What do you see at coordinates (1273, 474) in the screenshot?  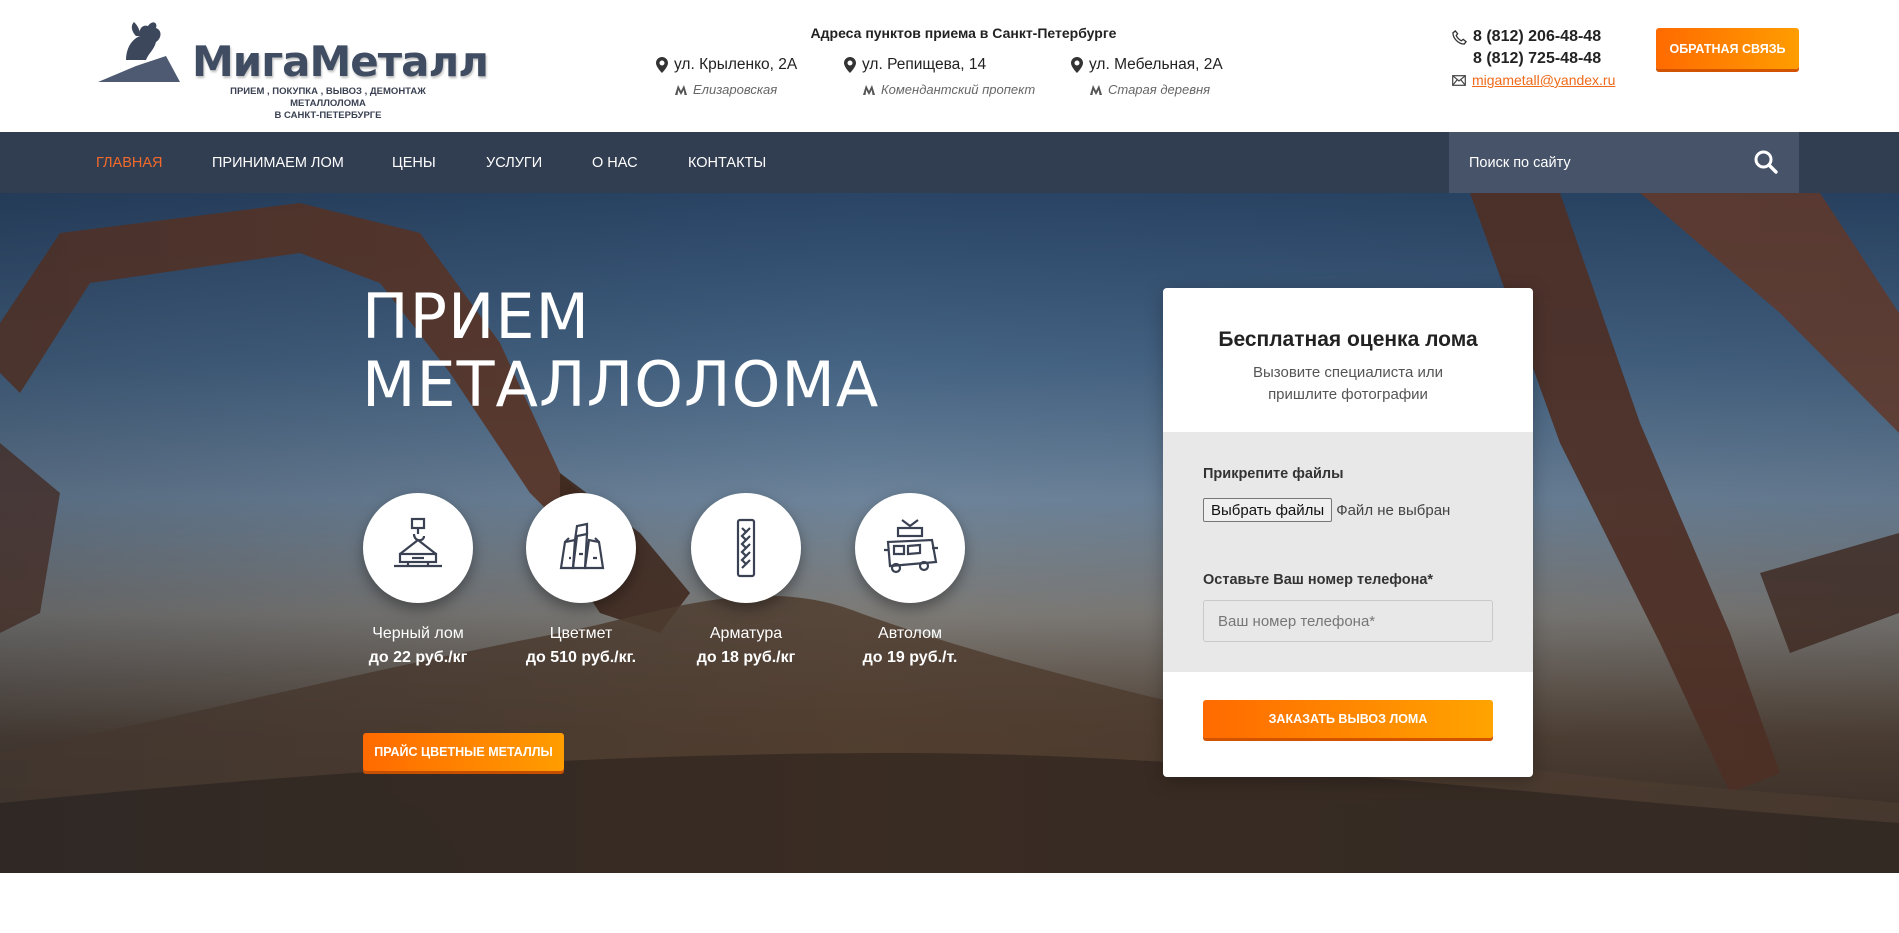 I see `attach-files-label: Прикрепите файлы` at bounding box center [1273, 474].